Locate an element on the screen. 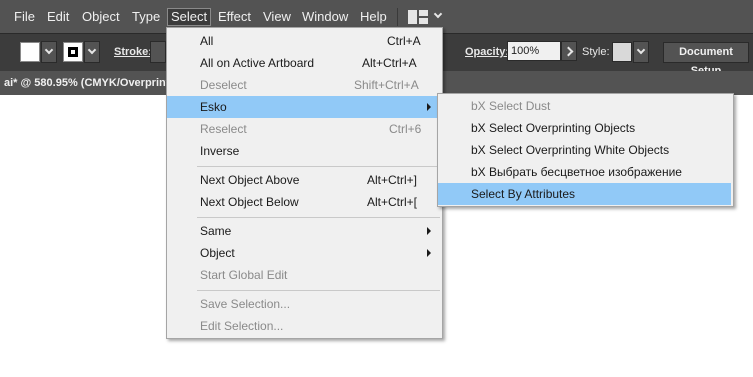 This screenshot has height=377, width=753. menu-item-label: bX Select Overprinting White Objects is located at coordinates (570, 150).